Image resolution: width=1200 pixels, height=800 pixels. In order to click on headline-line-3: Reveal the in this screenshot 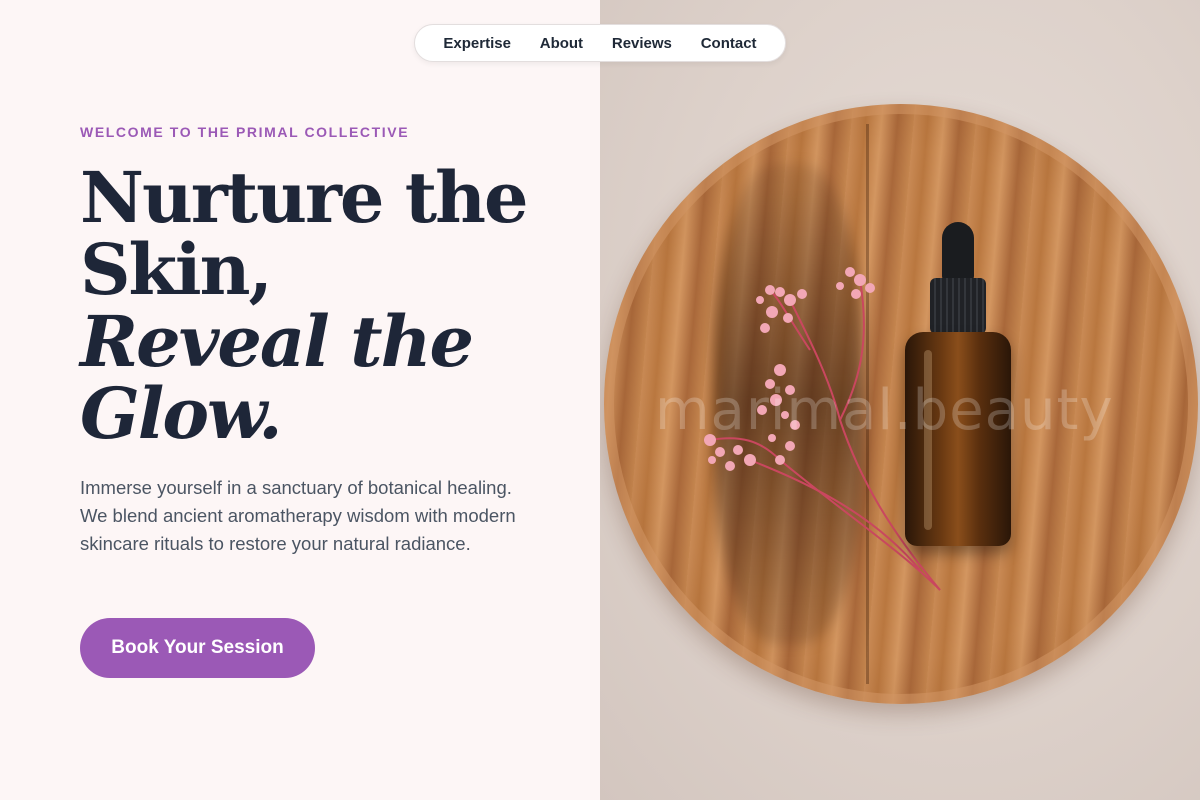, I will do `click(277, 341)`.